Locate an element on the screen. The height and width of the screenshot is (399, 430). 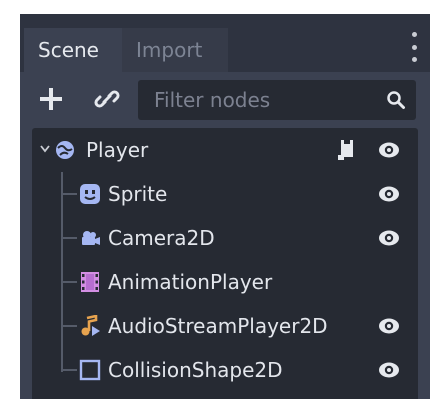
node2d-globe-icon is located at coordinates (65, 150).